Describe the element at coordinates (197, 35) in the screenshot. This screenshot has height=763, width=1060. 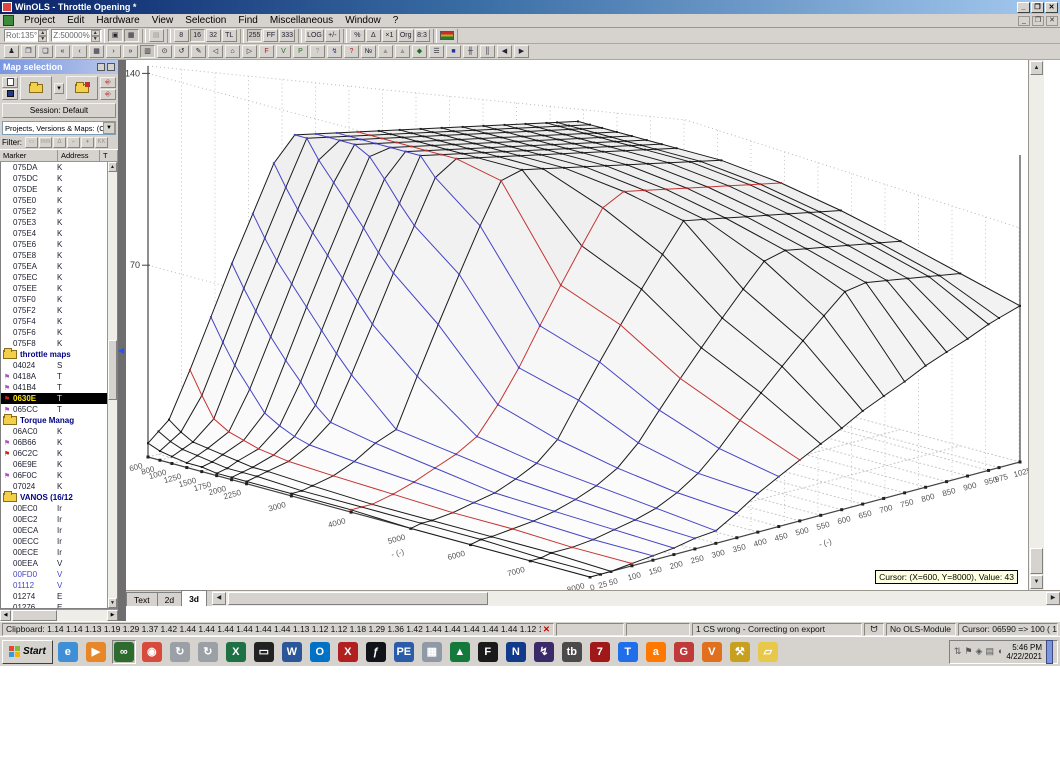
I see `width-16bit-button: 16` at that location.